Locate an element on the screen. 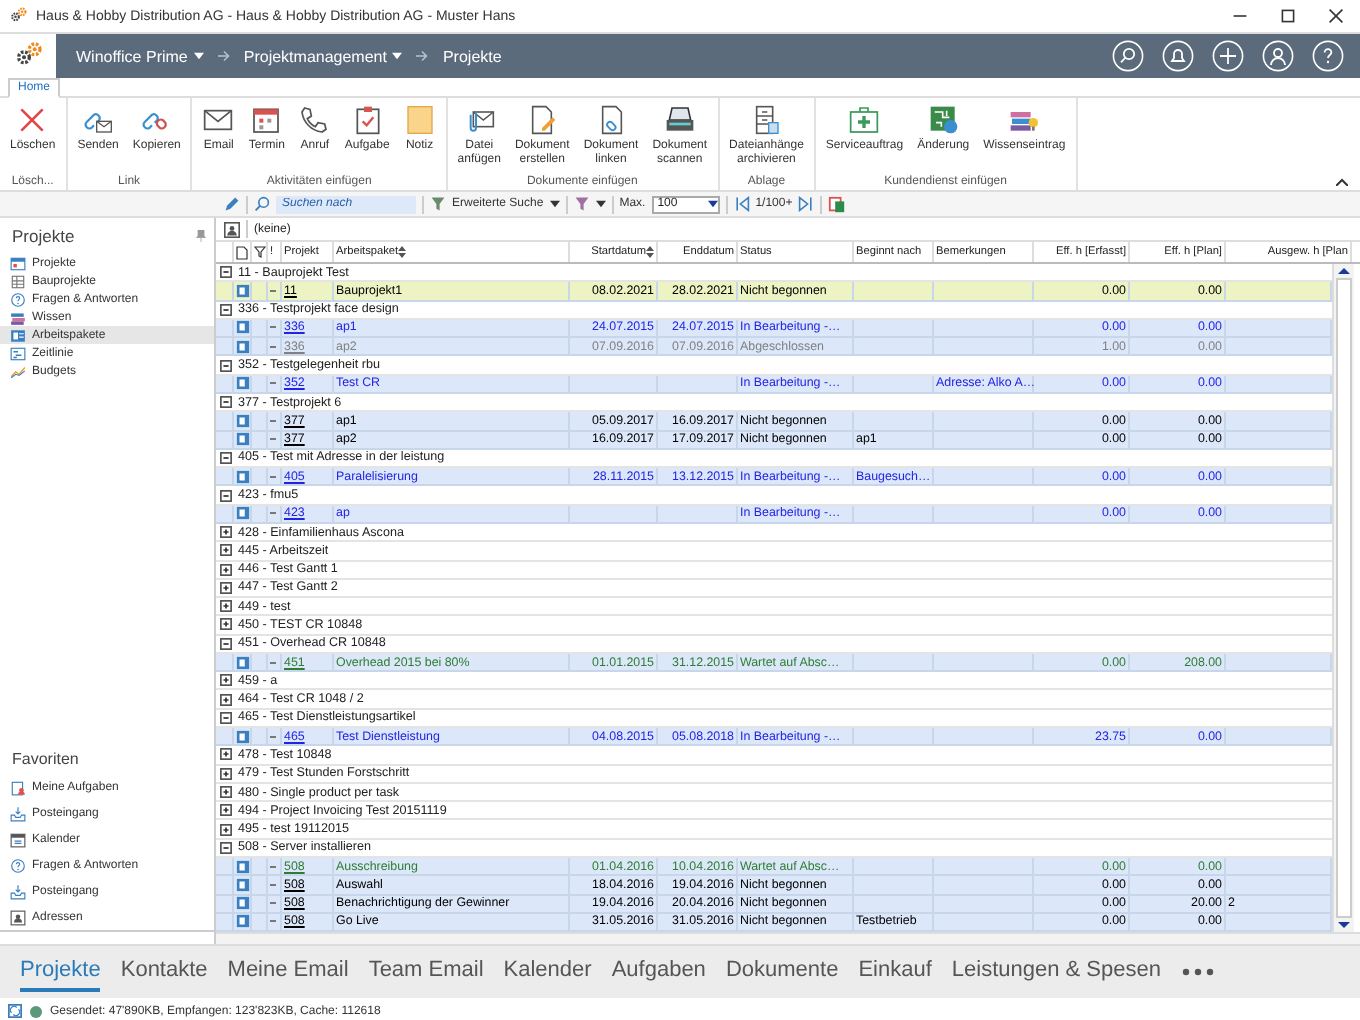 The height and width of the screenshot is (1020, 1360). breadcrumb-link: Winoffice Prime is located at coordinates (140, 56).